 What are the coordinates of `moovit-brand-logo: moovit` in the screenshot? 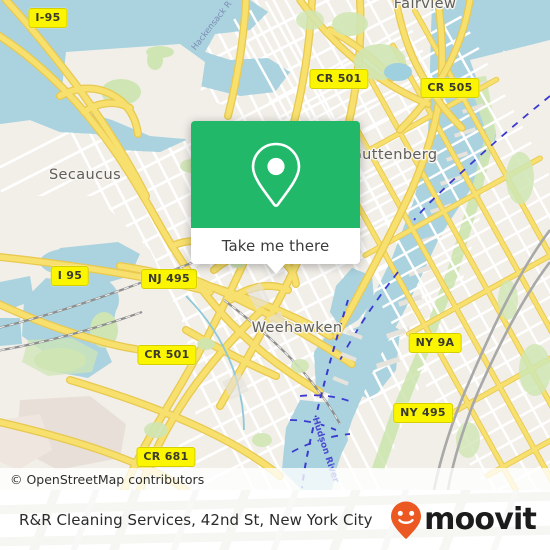 It's located at (469, 520).